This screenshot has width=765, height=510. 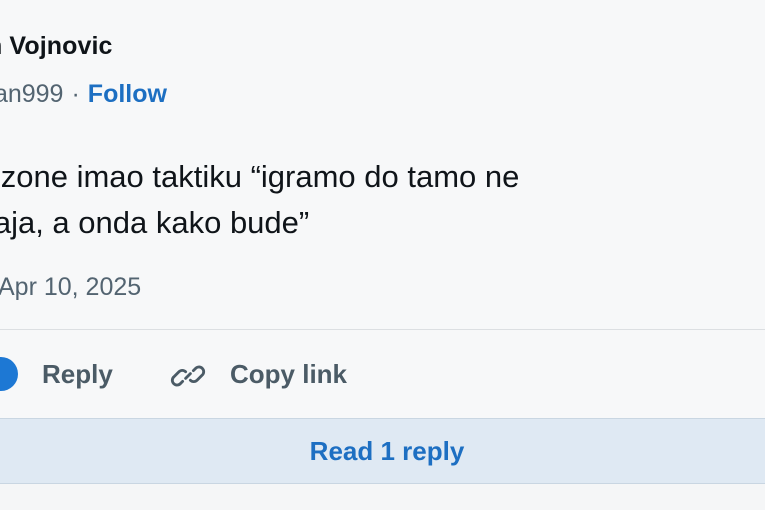 What do you see at coordinates (382, 497) in the screenshot?
I see `bottom-spacer` at bounding box center [382, 497].